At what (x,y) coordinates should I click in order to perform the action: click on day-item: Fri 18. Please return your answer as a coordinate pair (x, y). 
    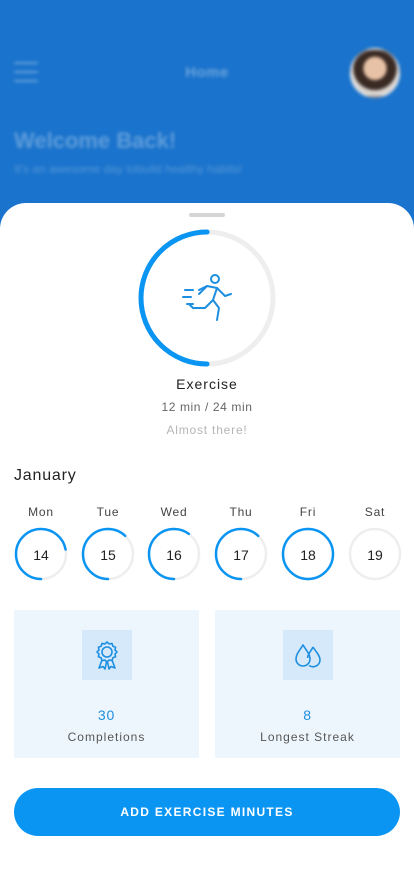
    Looking at the image, I should click on (308, 545).